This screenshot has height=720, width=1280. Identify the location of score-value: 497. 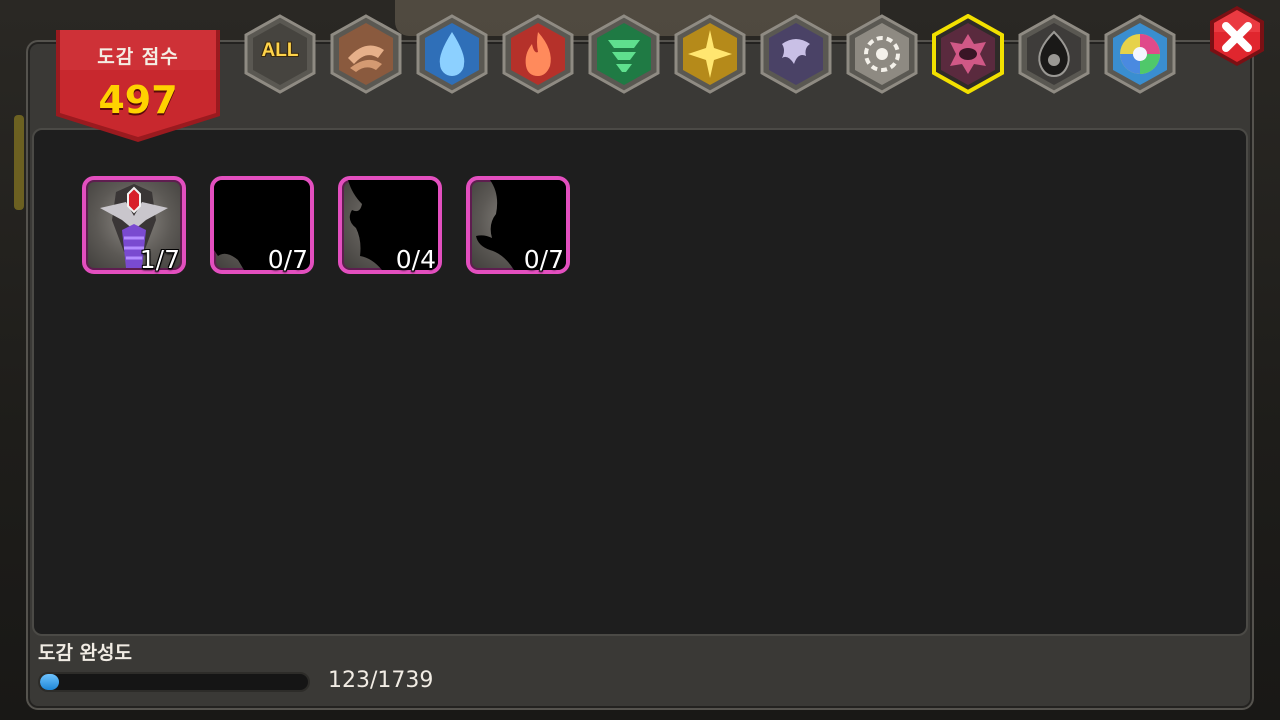
(138, 100).